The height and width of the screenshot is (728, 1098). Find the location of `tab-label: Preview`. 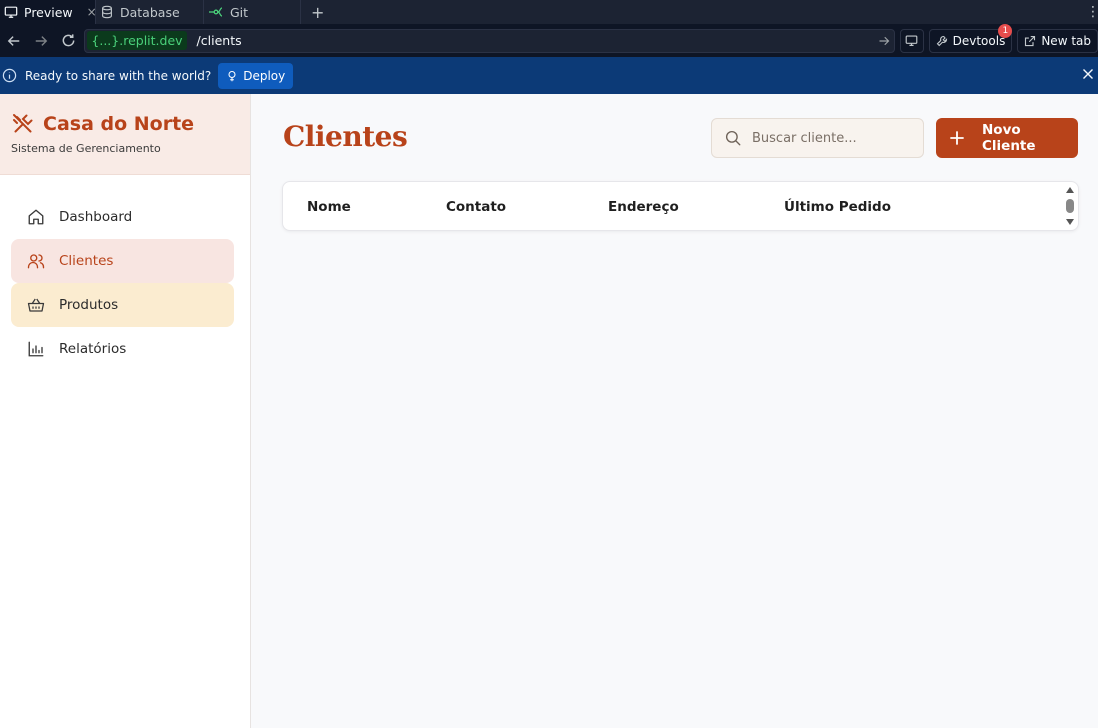

tab-label: Preview is located at coordinates (48, 12).